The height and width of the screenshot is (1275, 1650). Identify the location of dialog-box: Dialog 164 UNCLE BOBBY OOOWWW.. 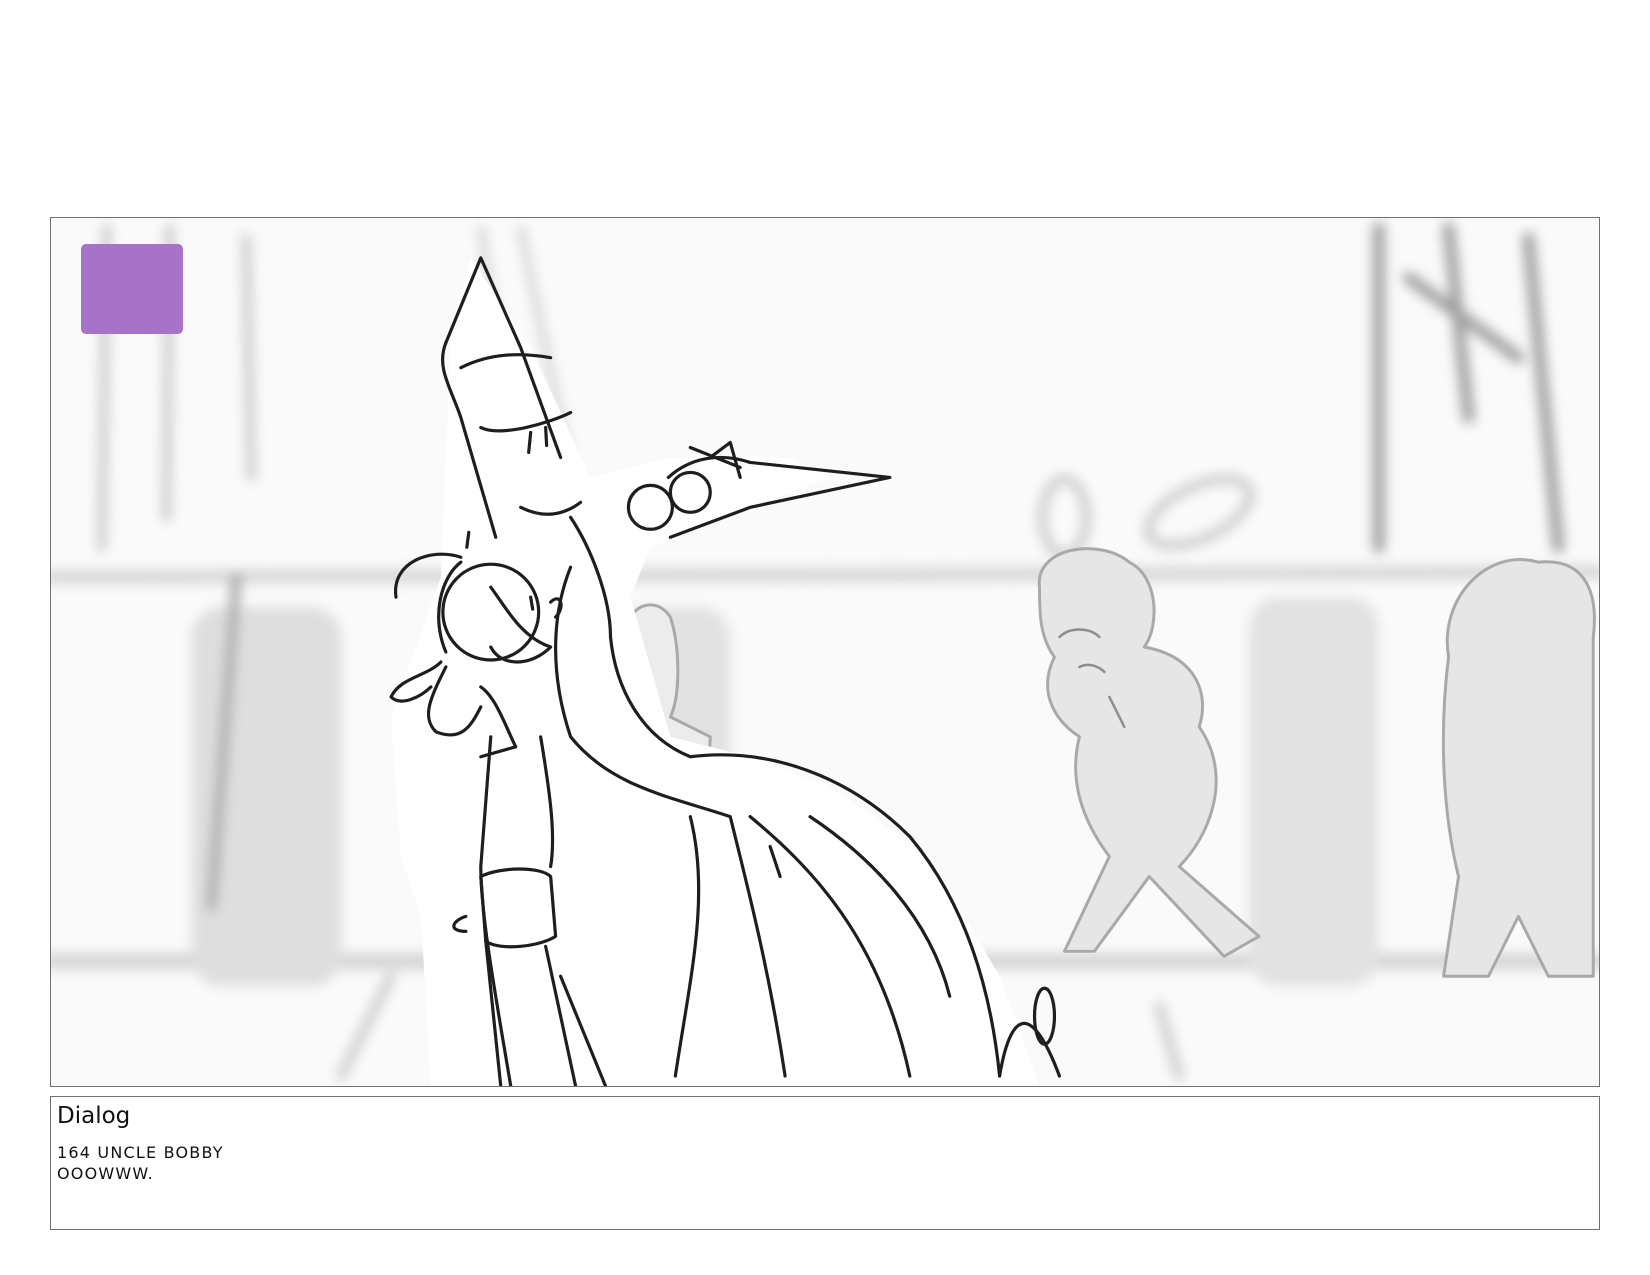
(825, 1163).